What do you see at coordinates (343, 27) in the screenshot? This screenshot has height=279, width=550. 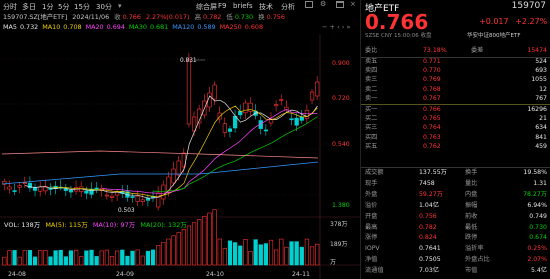 I see `right-icon: ›` at bounding box center [343, 27].